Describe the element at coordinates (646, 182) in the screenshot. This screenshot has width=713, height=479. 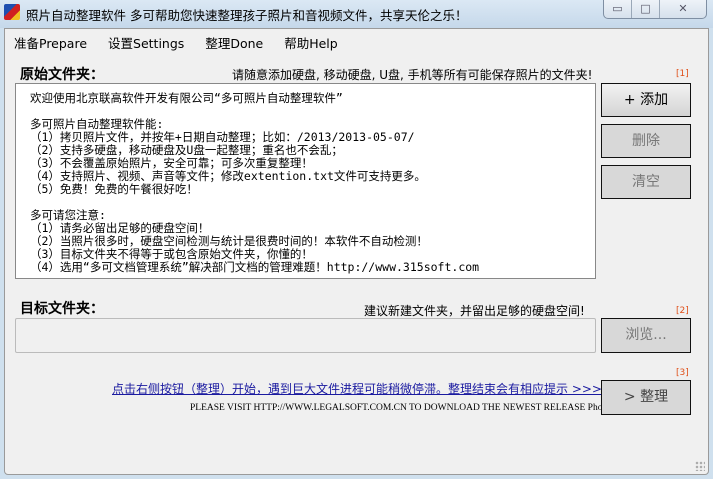
I see `clear-button: 清空` at that location.